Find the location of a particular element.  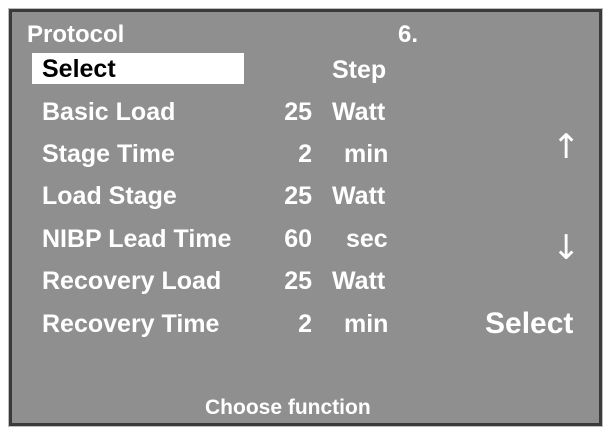

row-basic-load: Basic Load 25 Watt is located at coordinates (222, 116).